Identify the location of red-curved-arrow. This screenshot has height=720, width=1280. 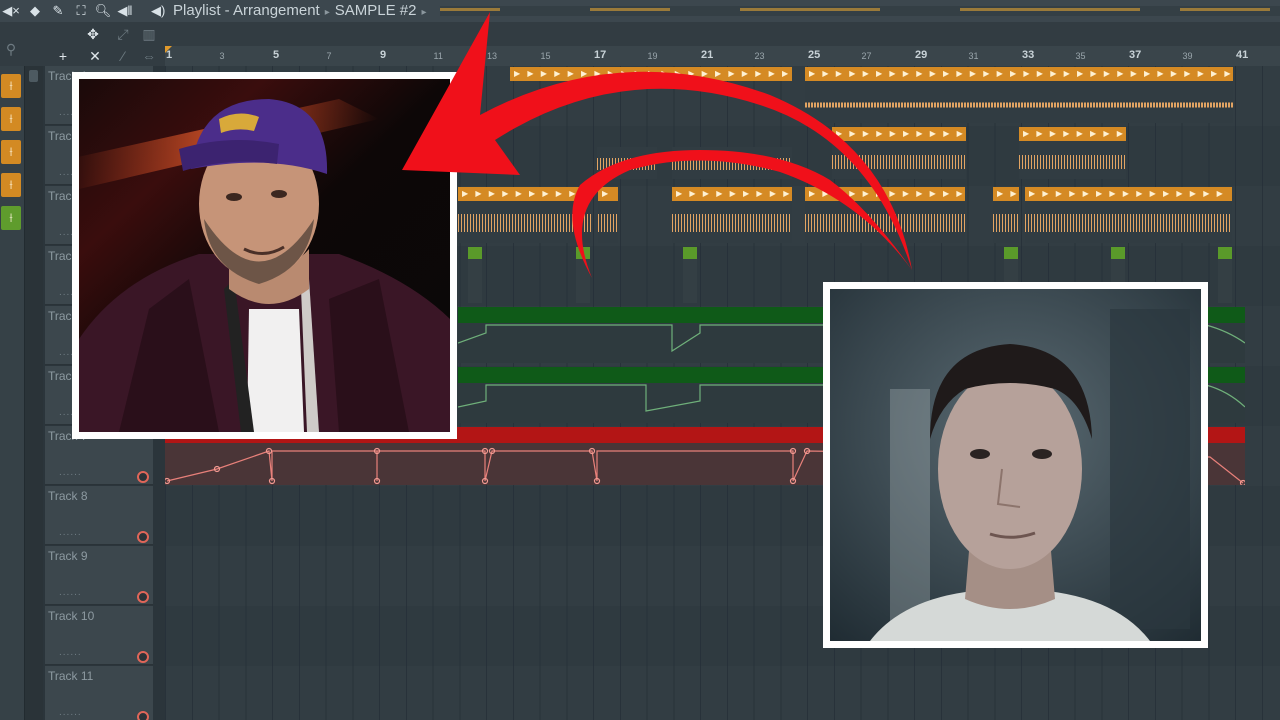
(657, 145).